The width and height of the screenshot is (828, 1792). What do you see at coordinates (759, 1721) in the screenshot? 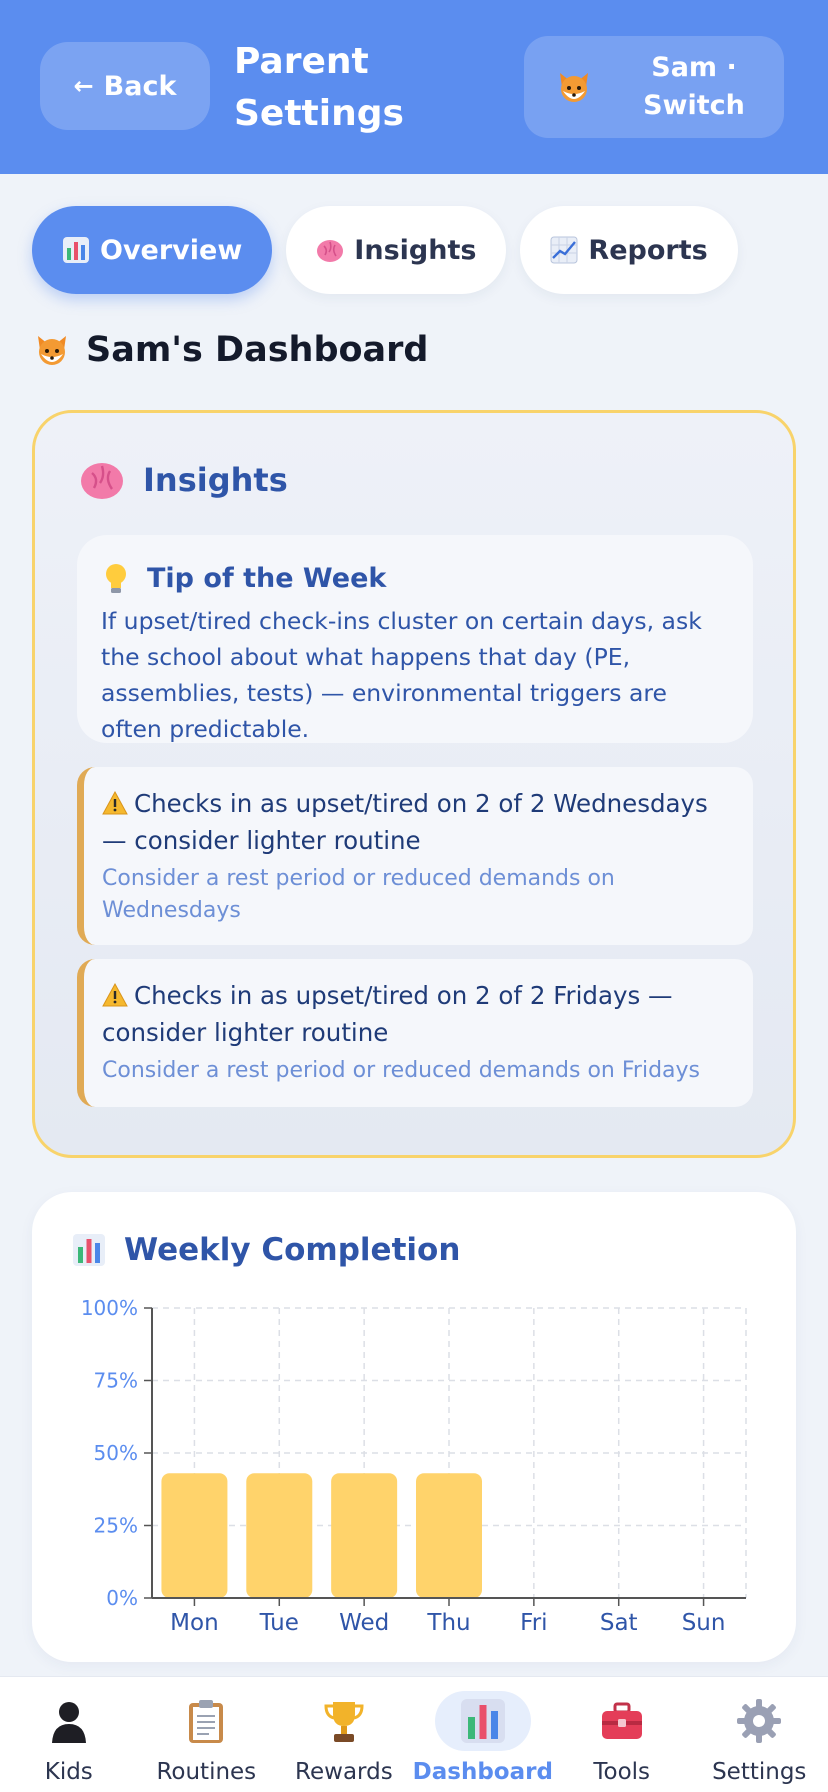
I see `gear-icon` at bounding box center [759, 1721].